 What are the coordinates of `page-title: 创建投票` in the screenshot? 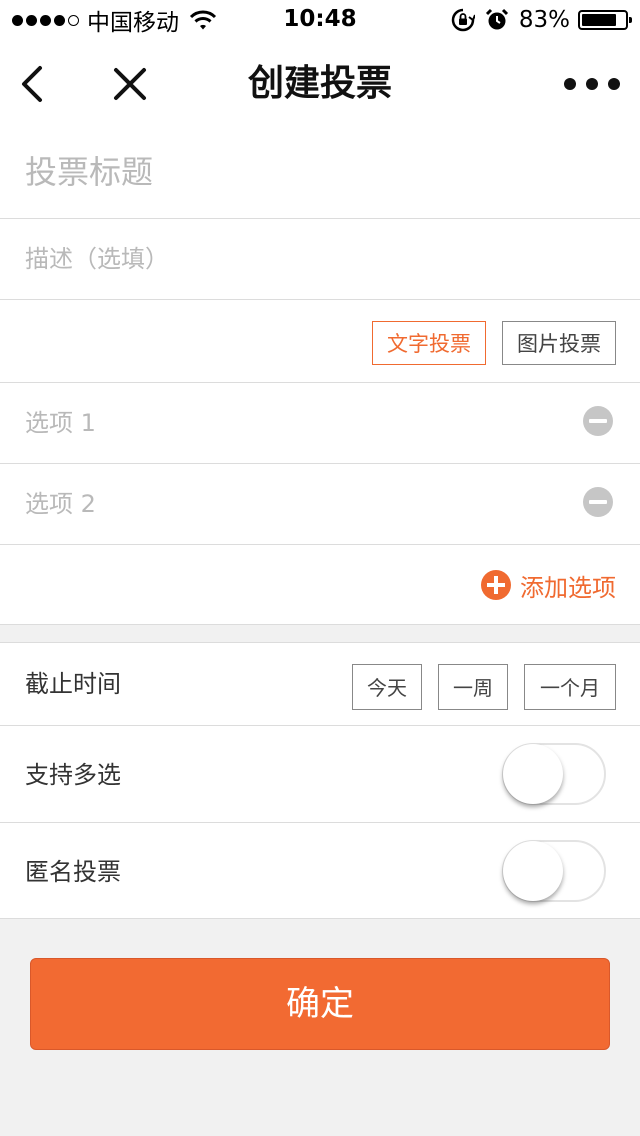 It's located at (319, 83).